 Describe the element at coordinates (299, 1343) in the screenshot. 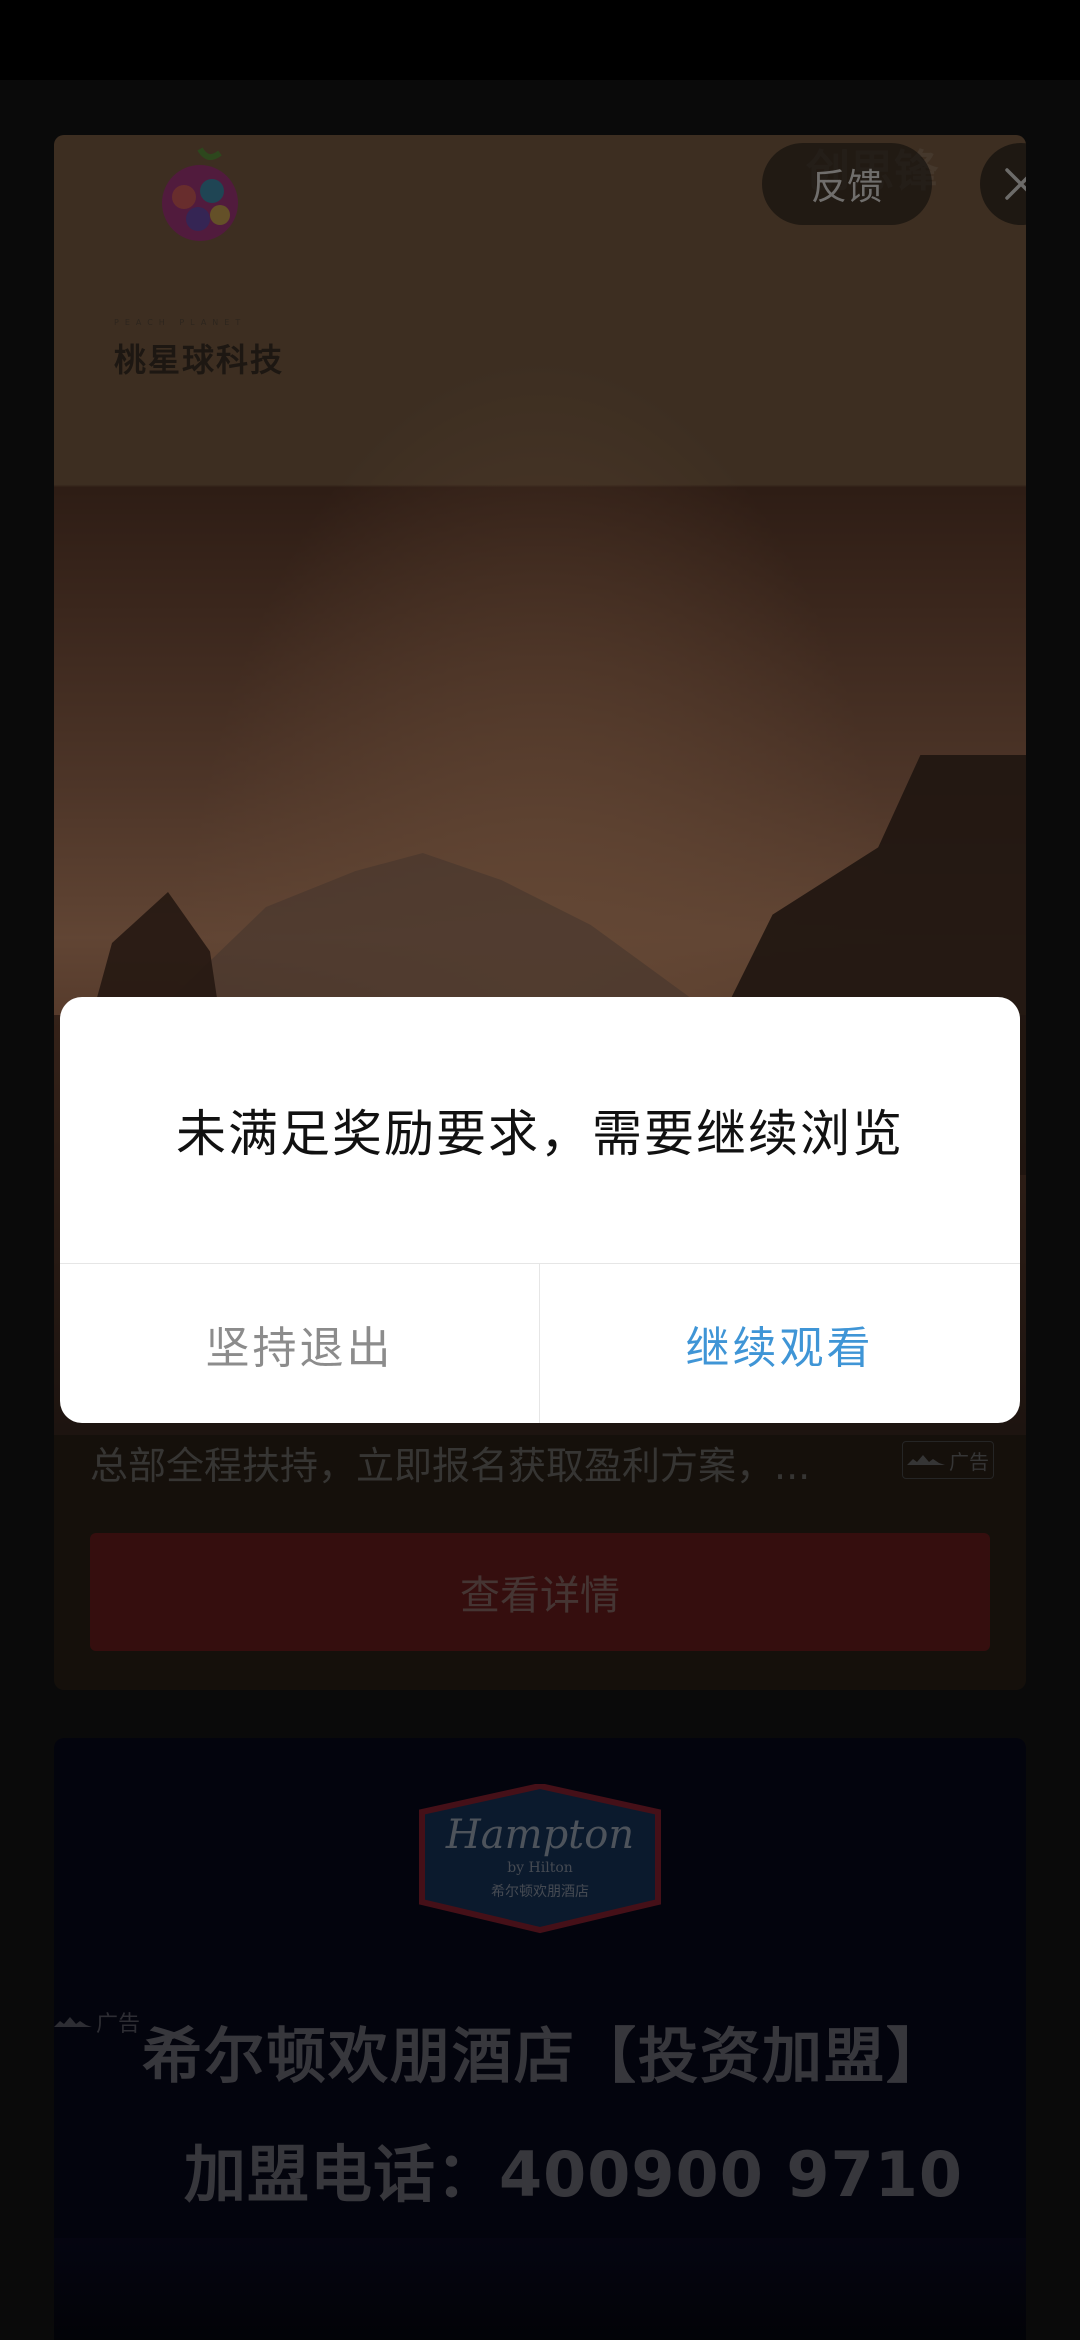

I see `exit-button: 坚持退出` at that location.